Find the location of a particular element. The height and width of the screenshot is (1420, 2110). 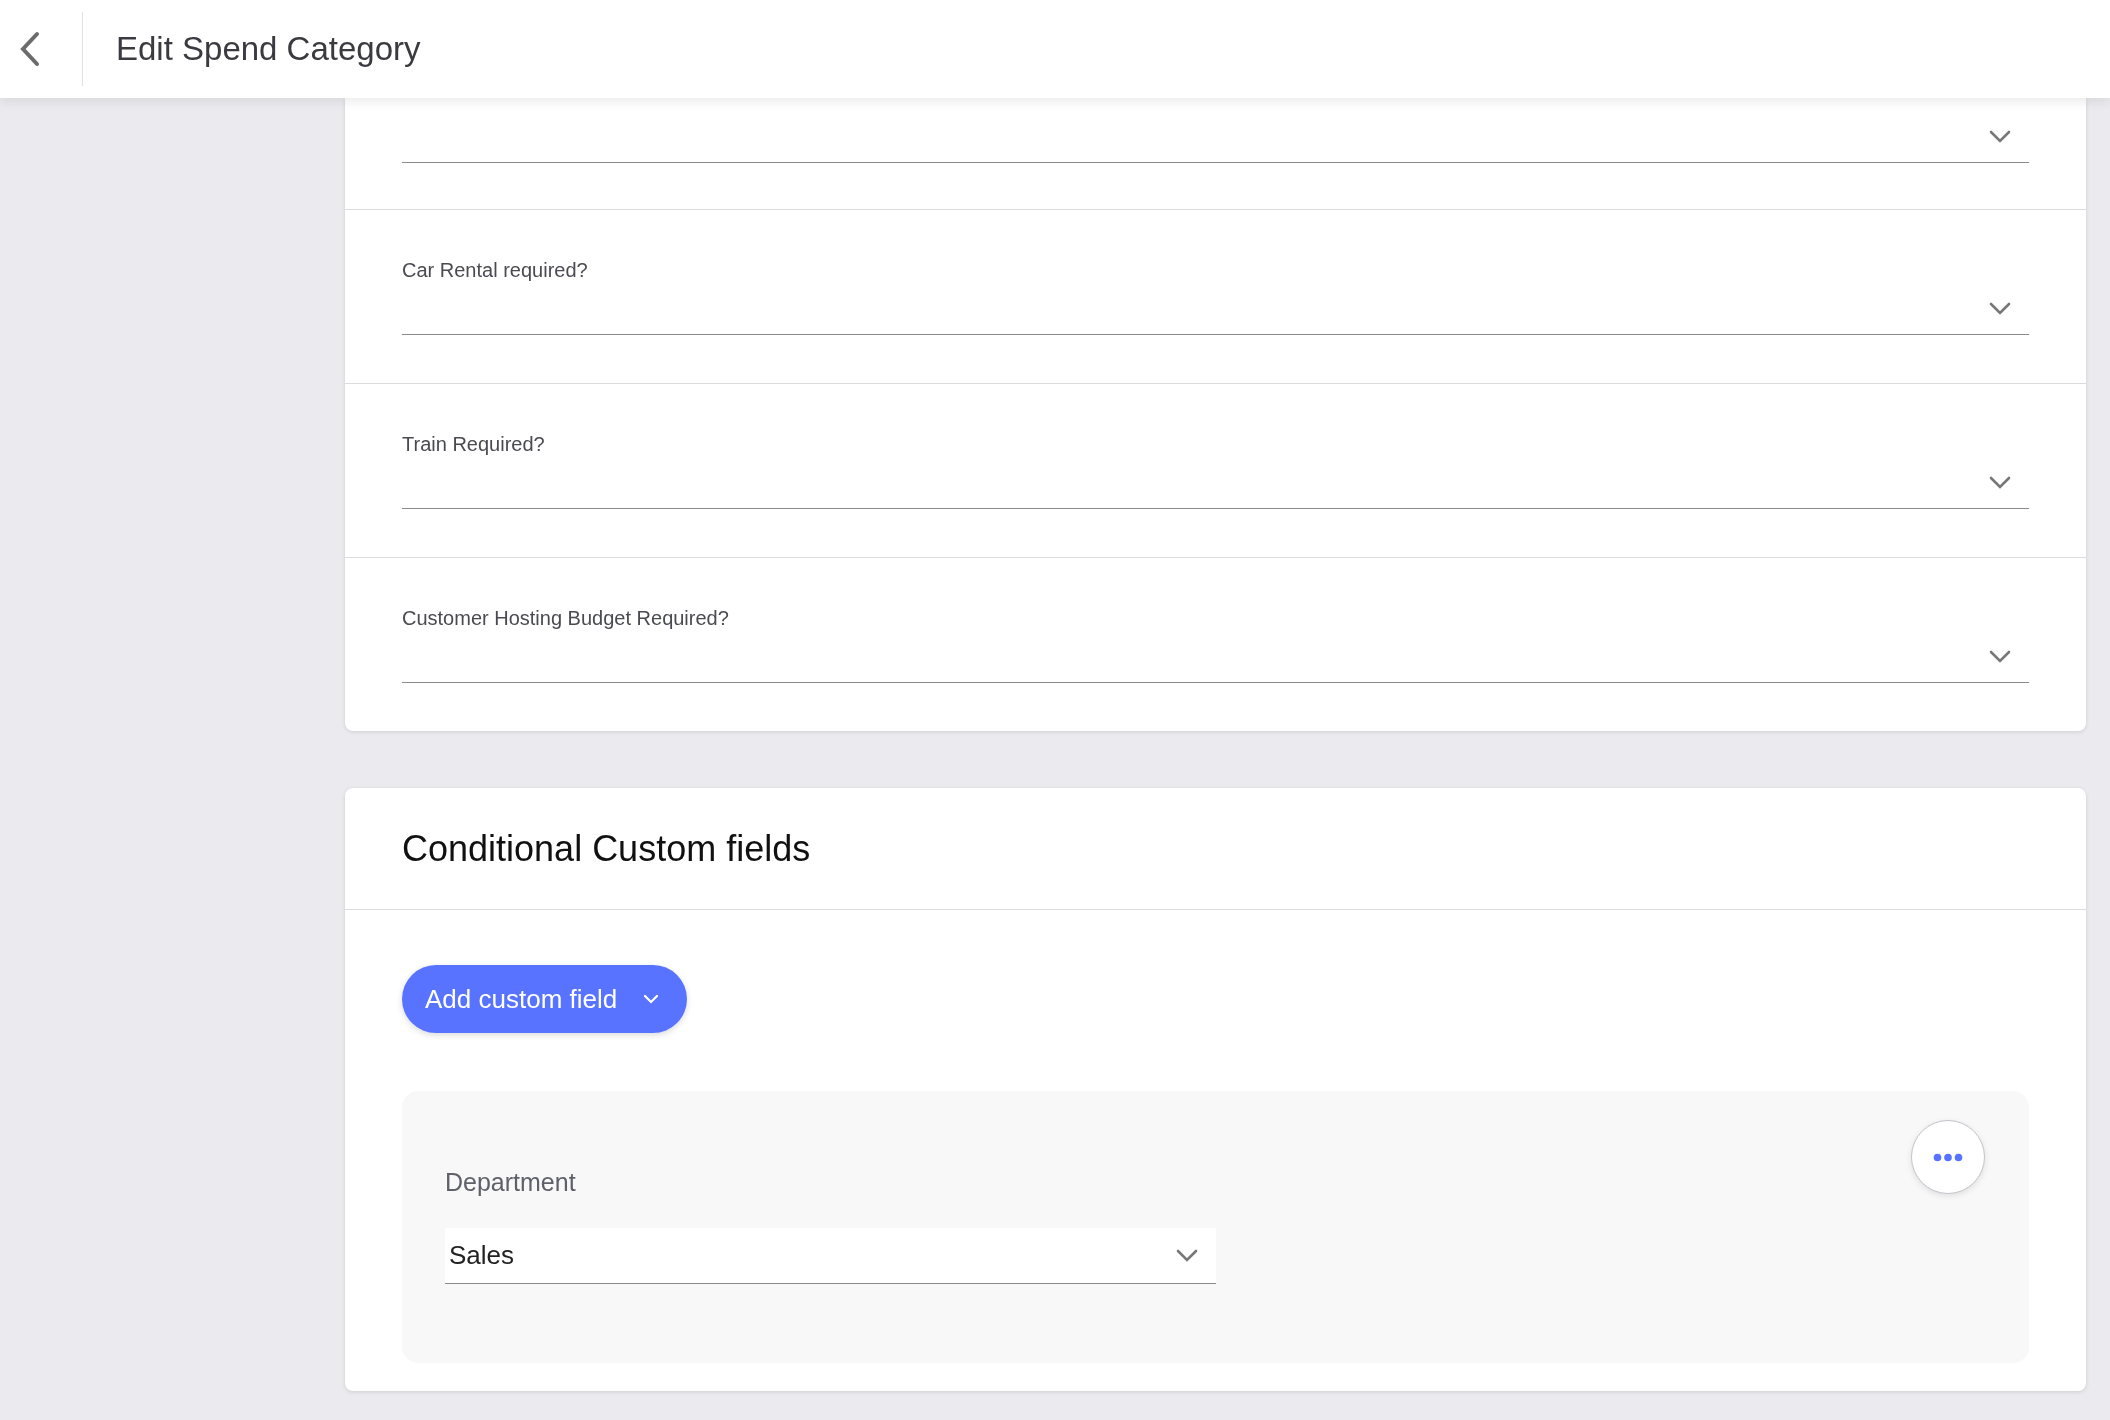

field-label: Train Required? is located at coordinates (474, 444).